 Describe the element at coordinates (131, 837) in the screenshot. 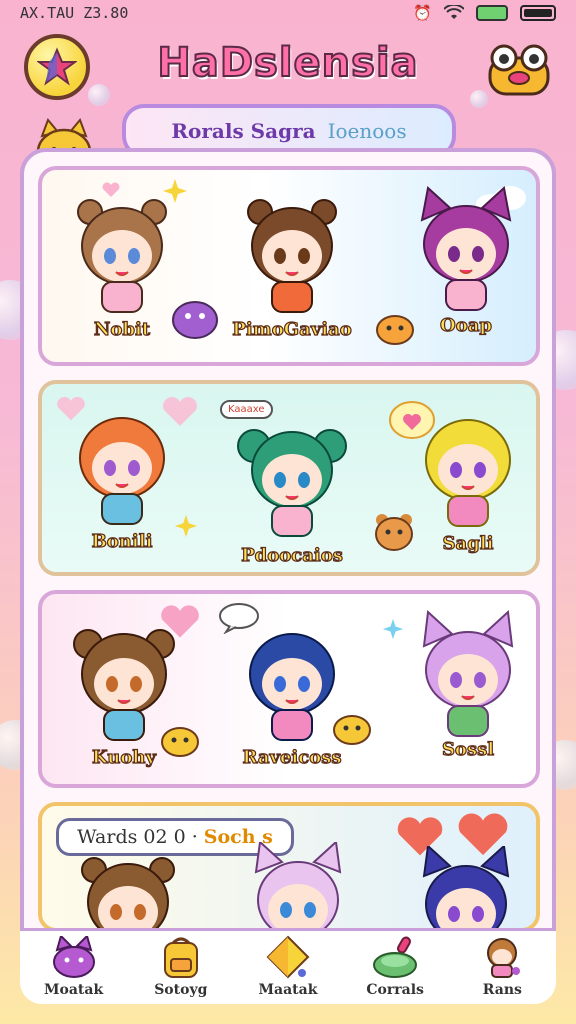

I see `featured-title-part1: Wards 02 0` at that location.